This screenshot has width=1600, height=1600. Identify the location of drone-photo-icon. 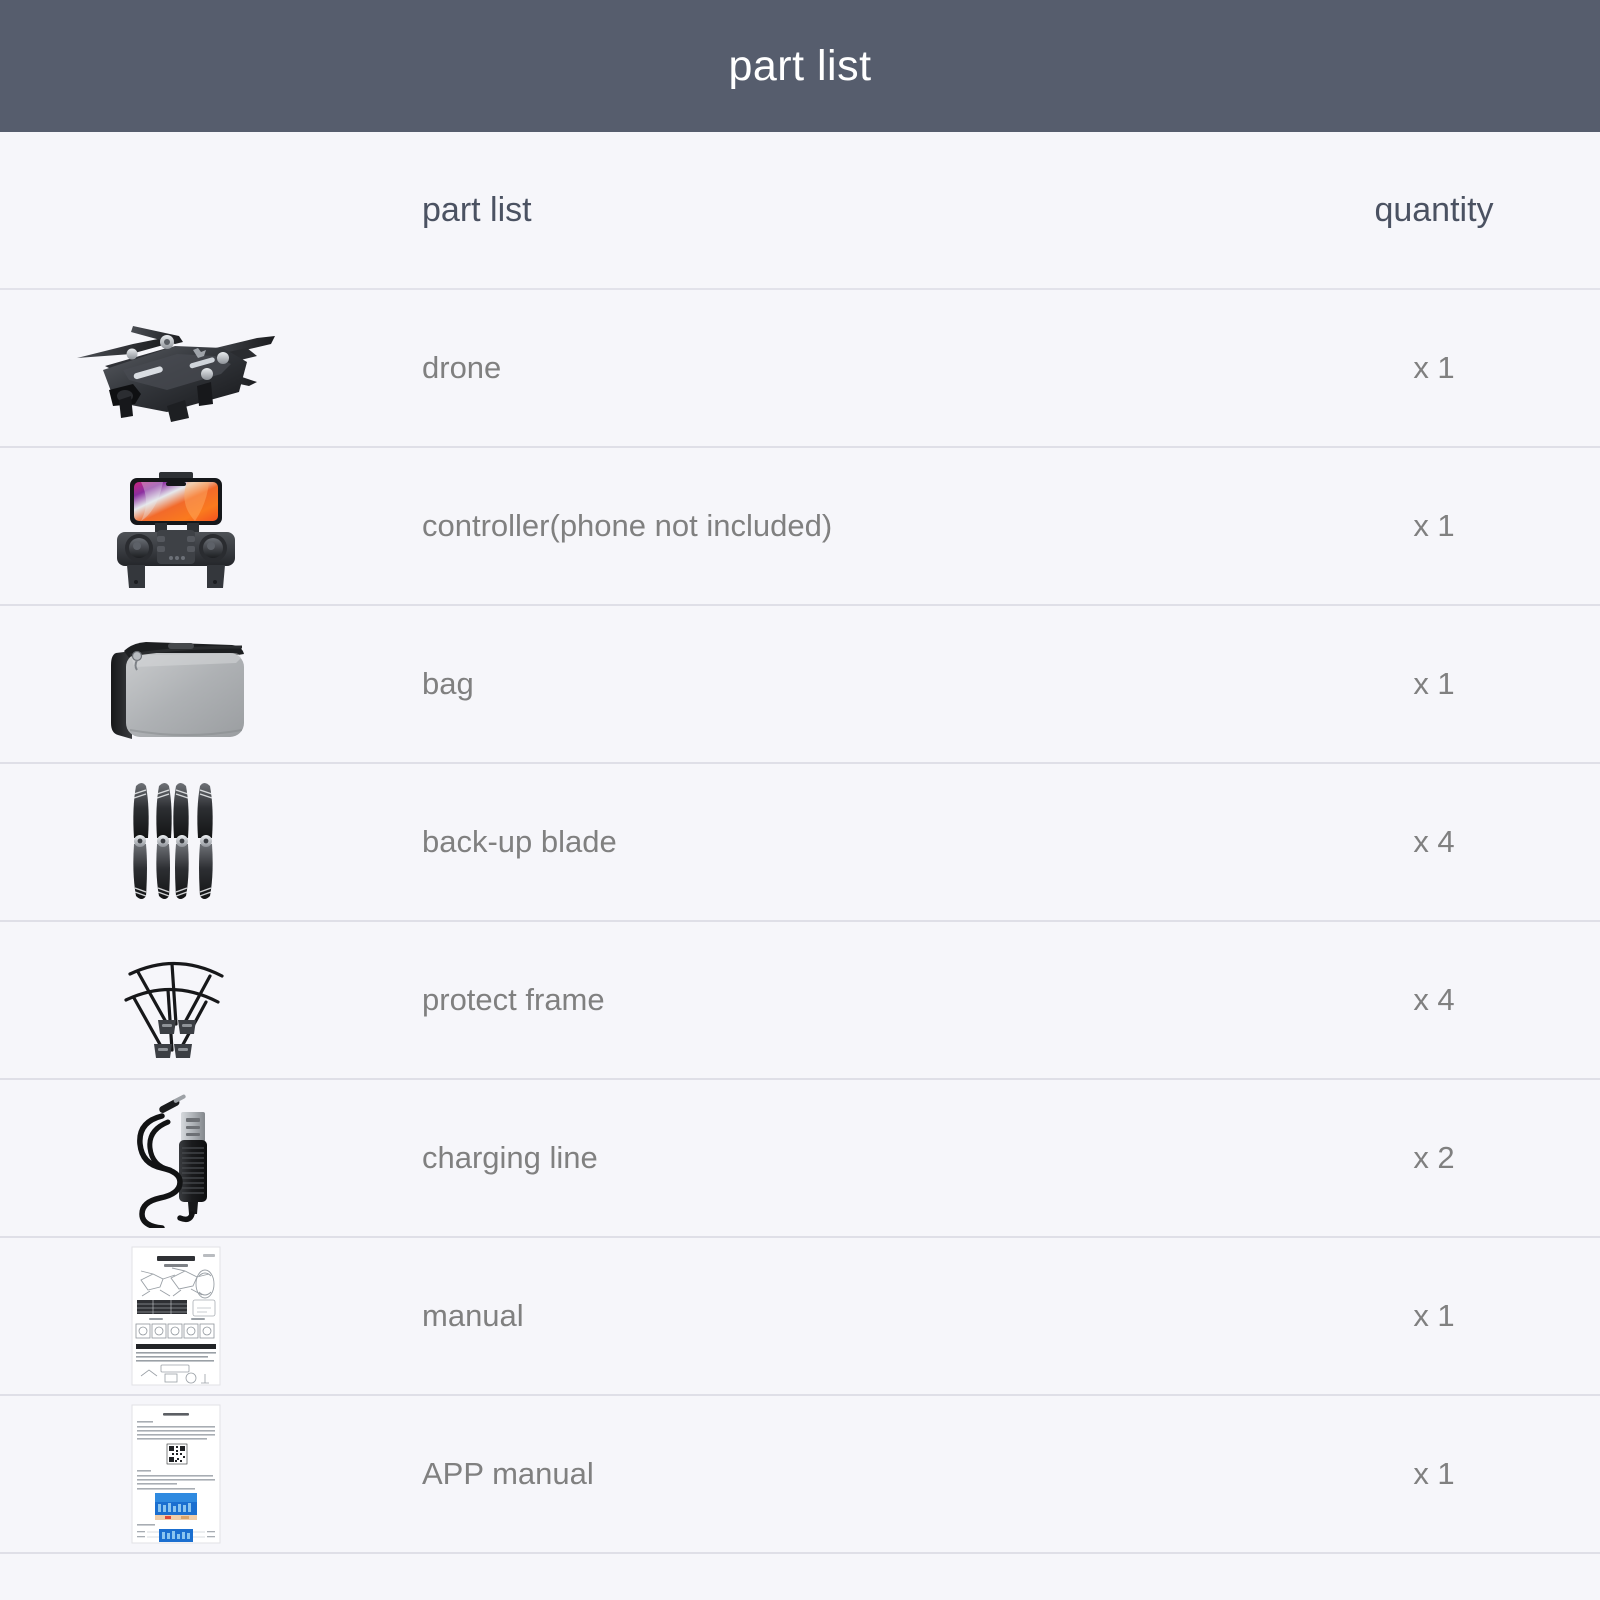
(176, 374).